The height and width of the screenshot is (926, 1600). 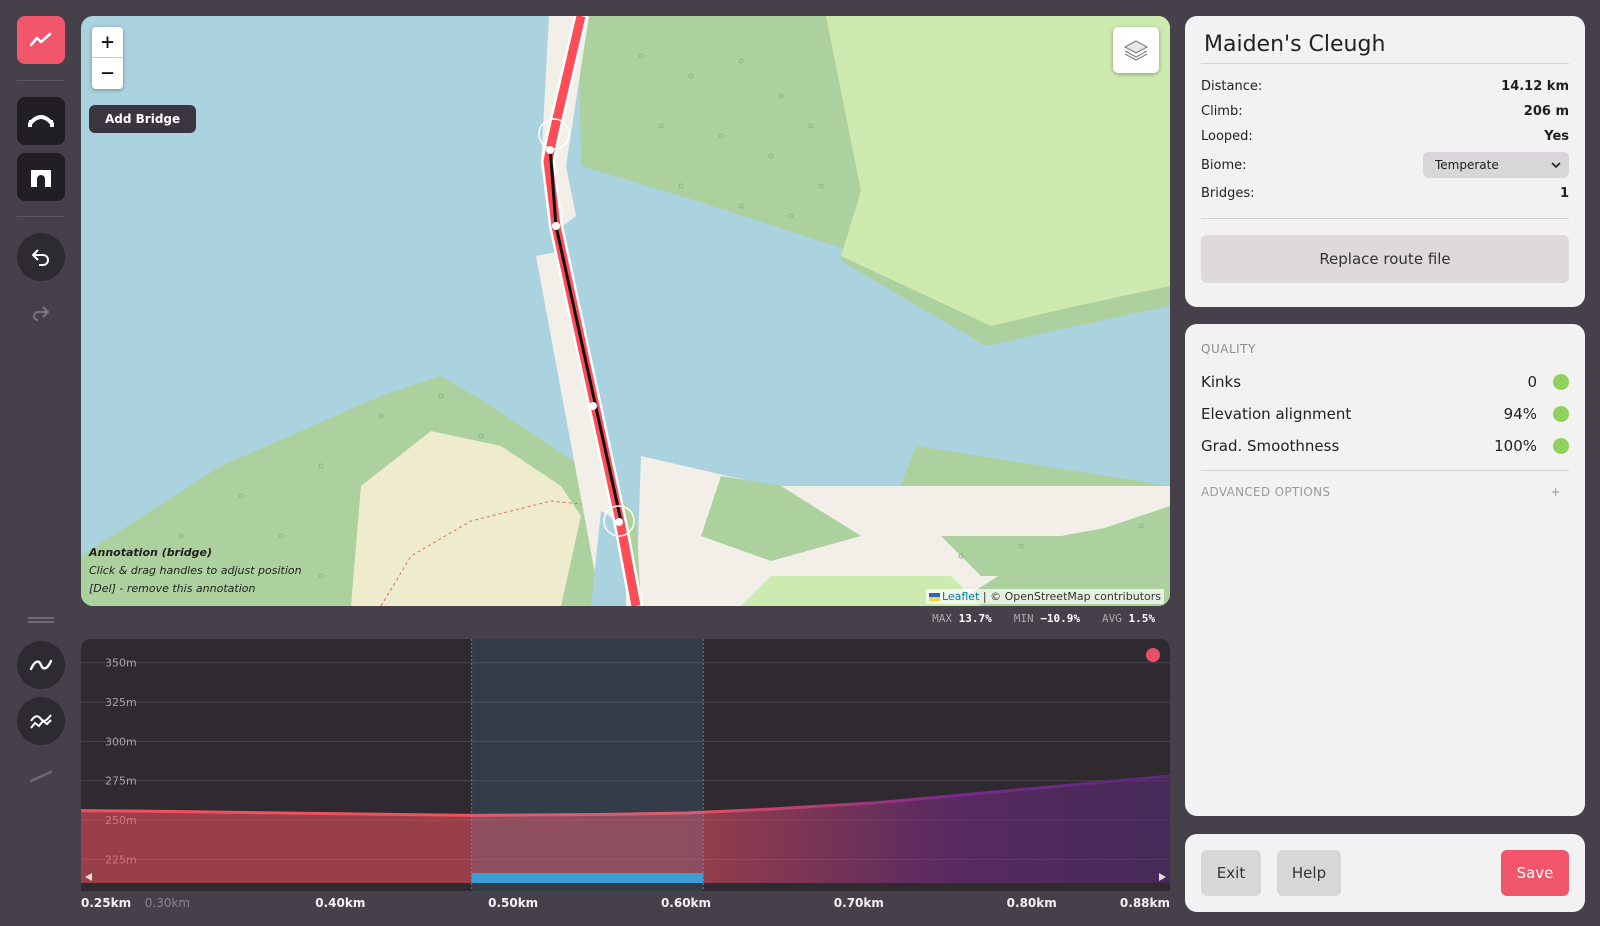 What do you see at coordinates (1031, 903) in the screenshot?
I see `x-tick-label: 0.80km` at bounding box center [1031, 903].